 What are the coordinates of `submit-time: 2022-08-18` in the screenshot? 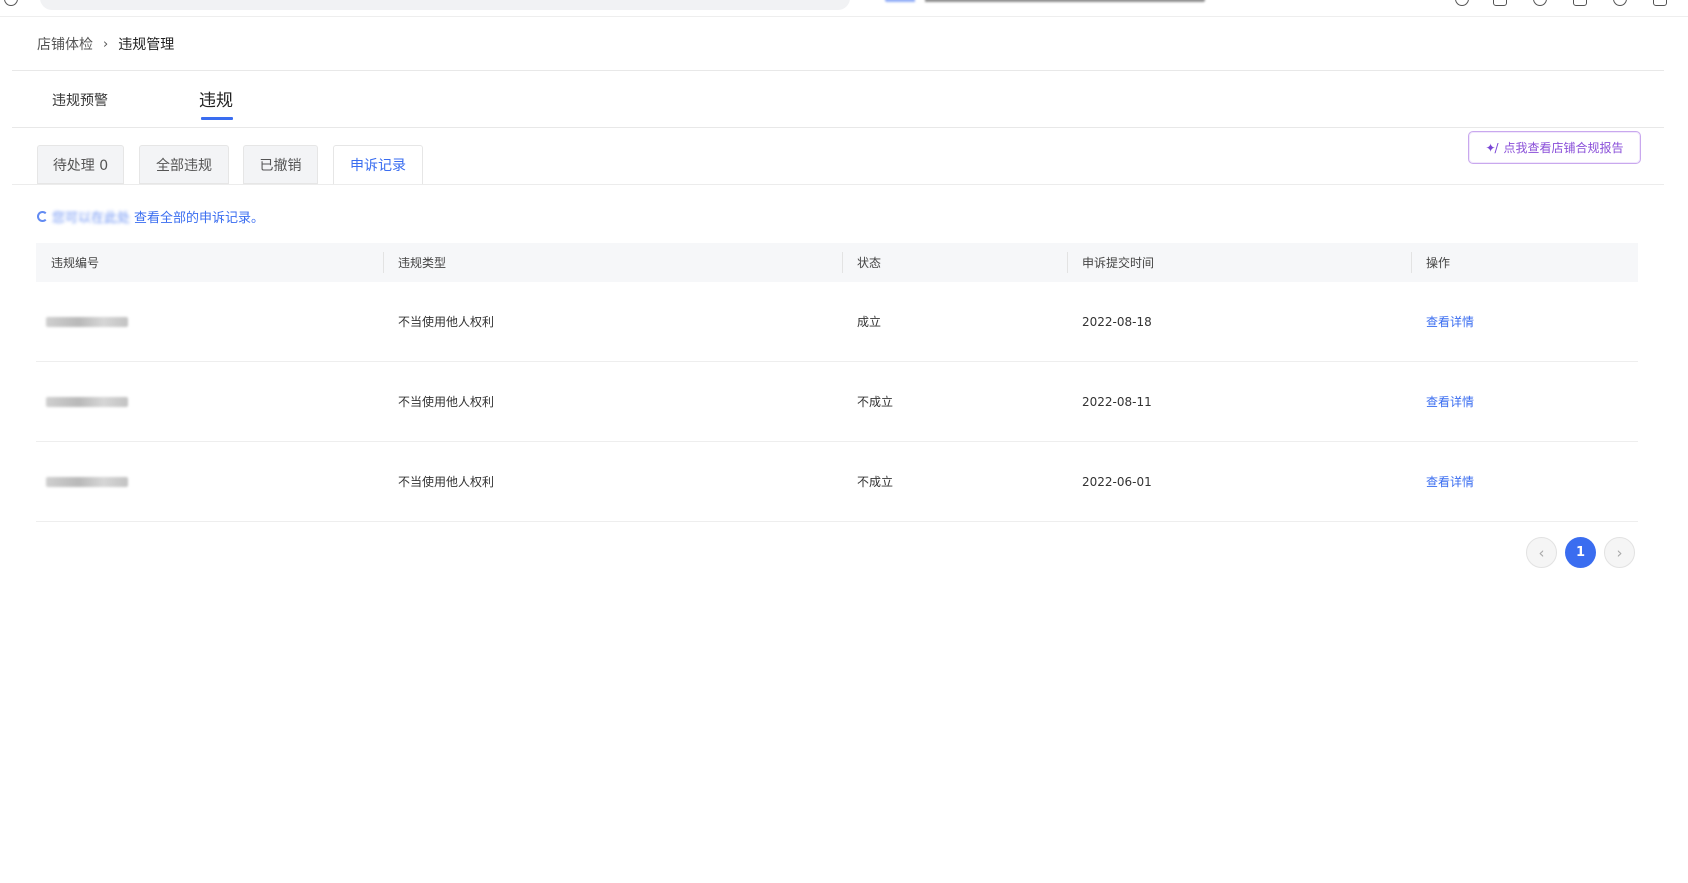 It's located at (1117, 321).